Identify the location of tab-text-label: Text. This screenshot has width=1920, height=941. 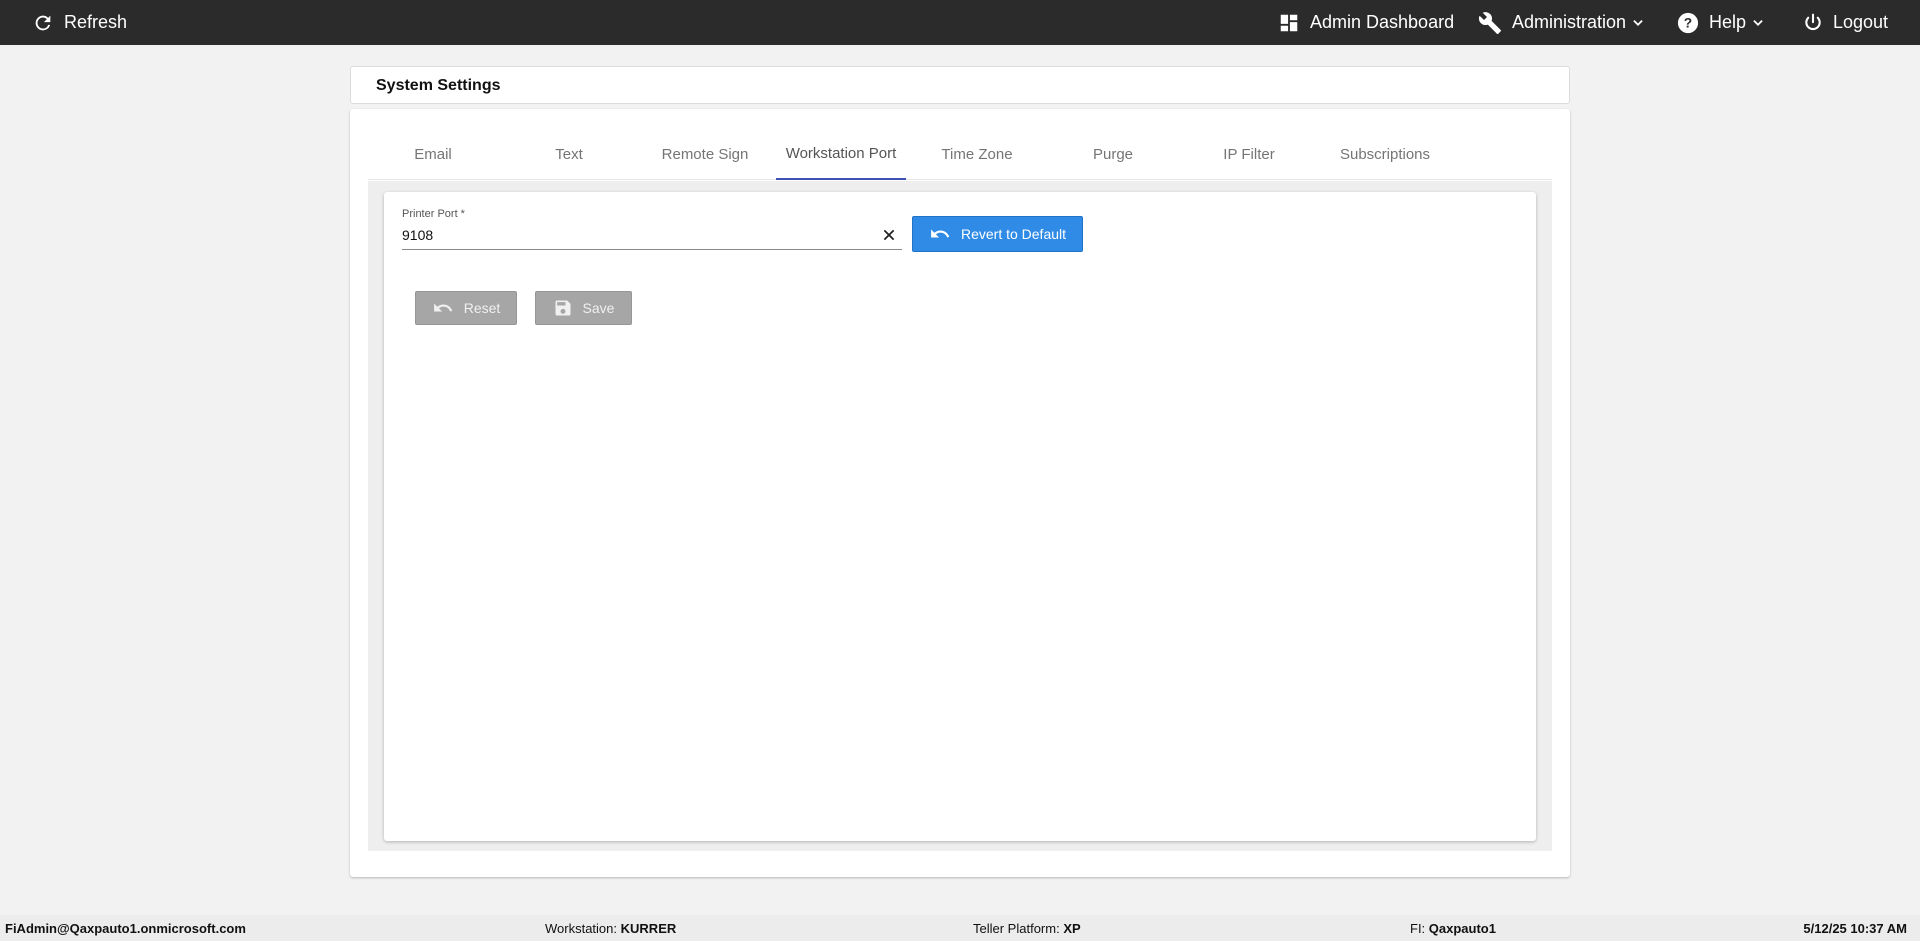
(569, 154).